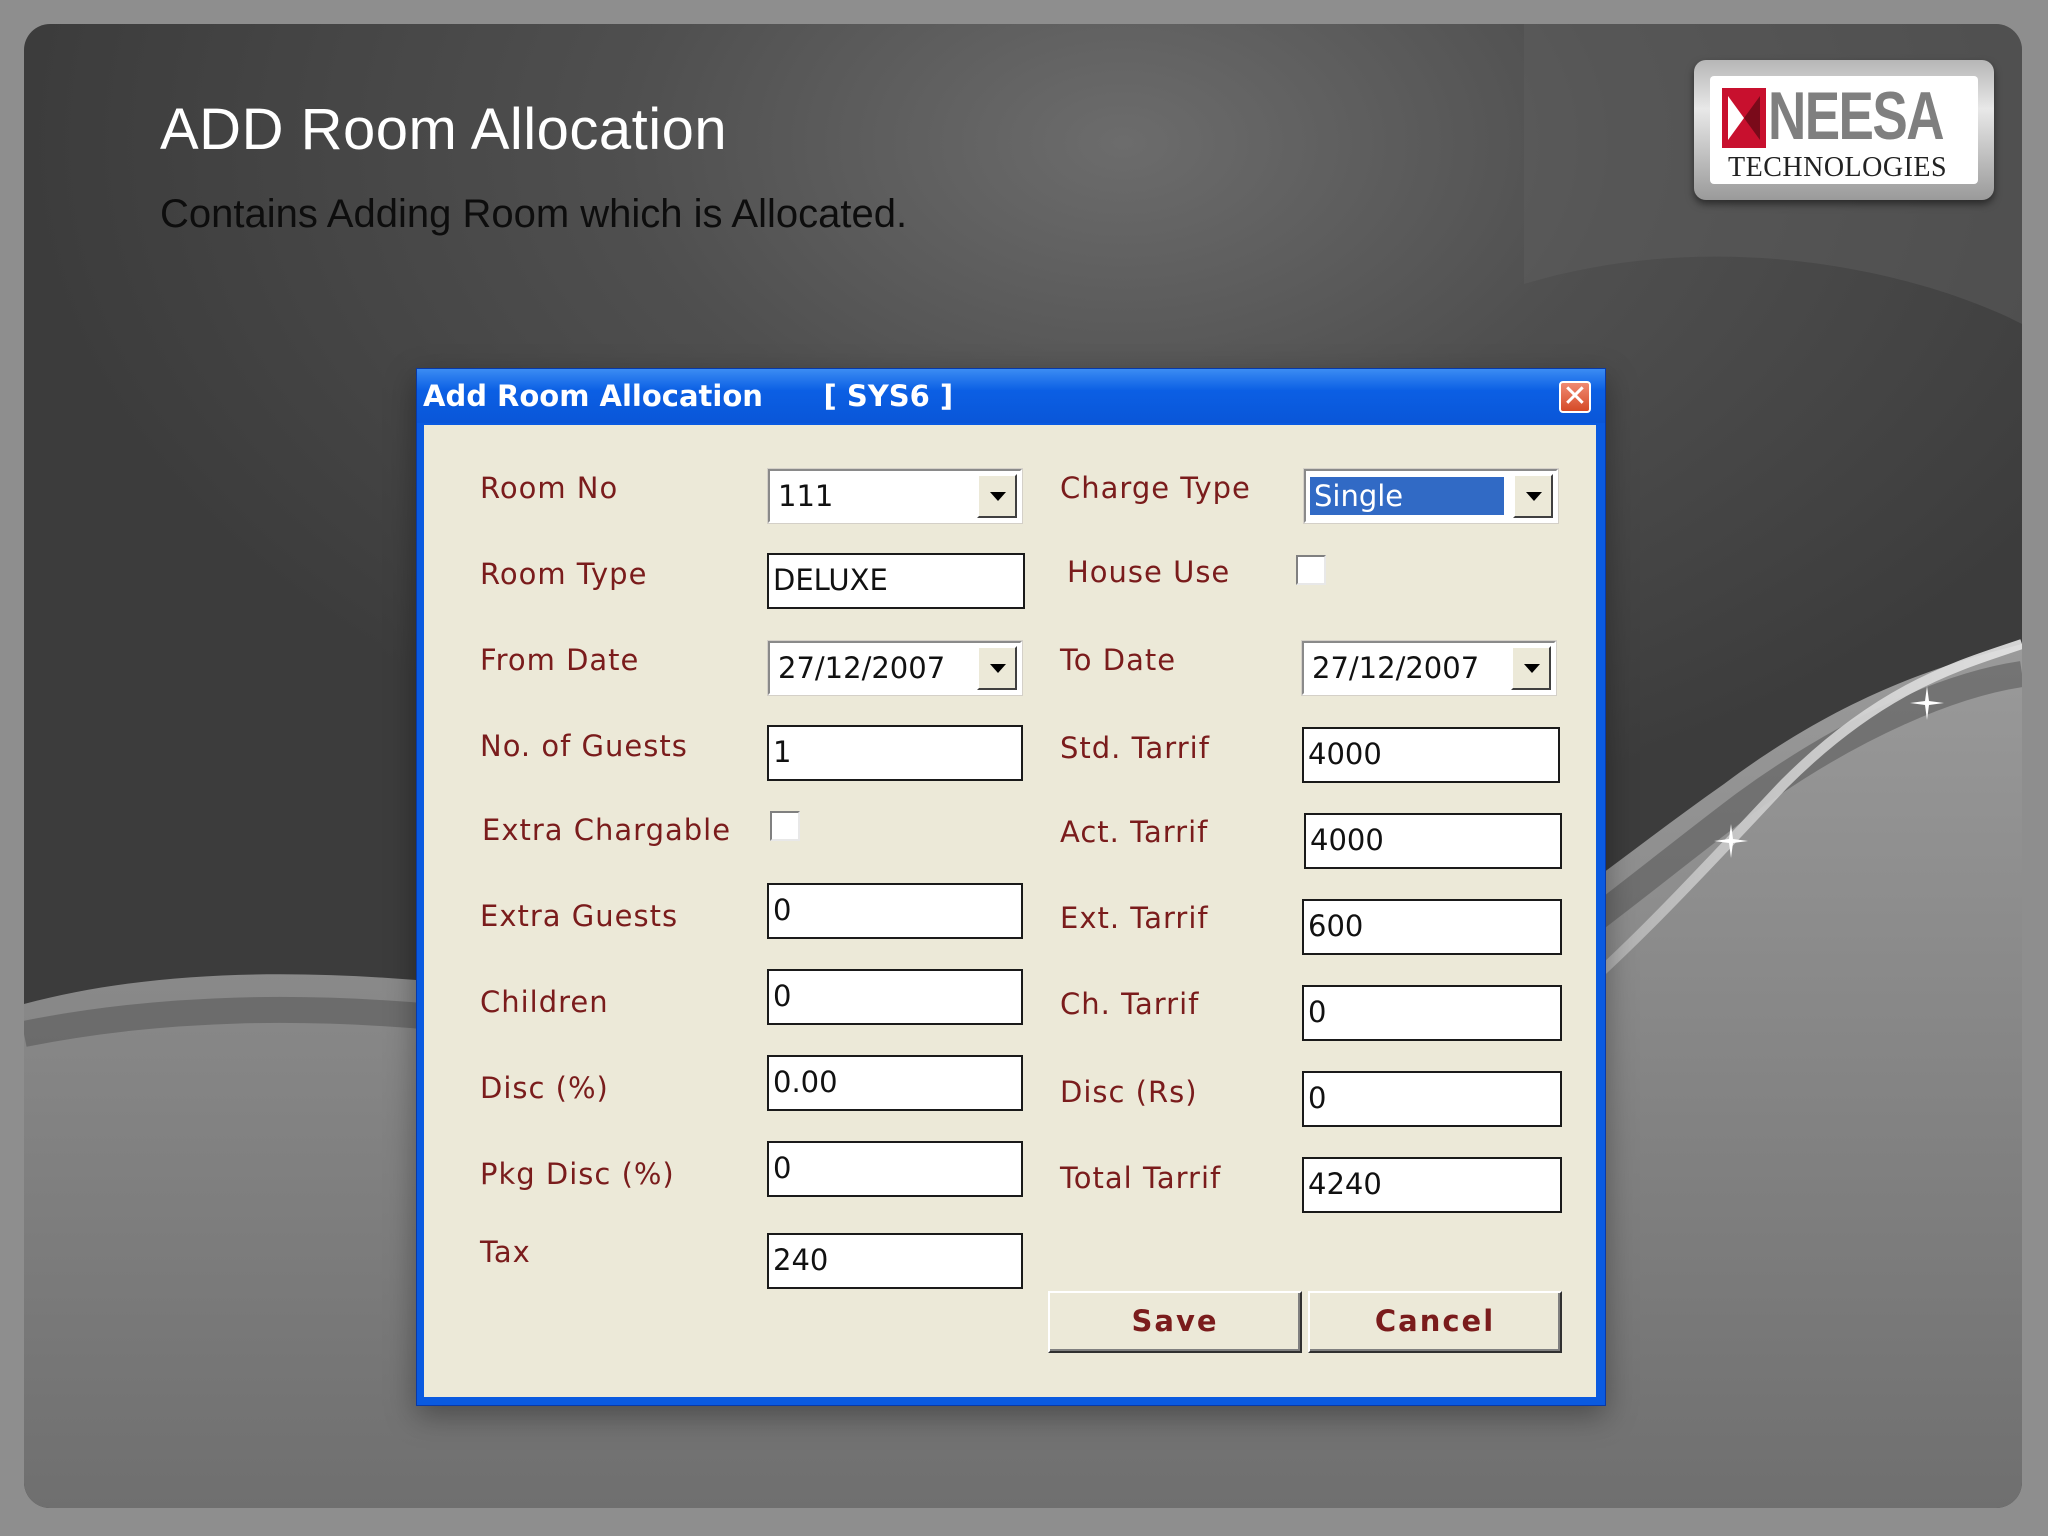  I want to click on to-date-value: 27/12/2007, so click(1396, 668).